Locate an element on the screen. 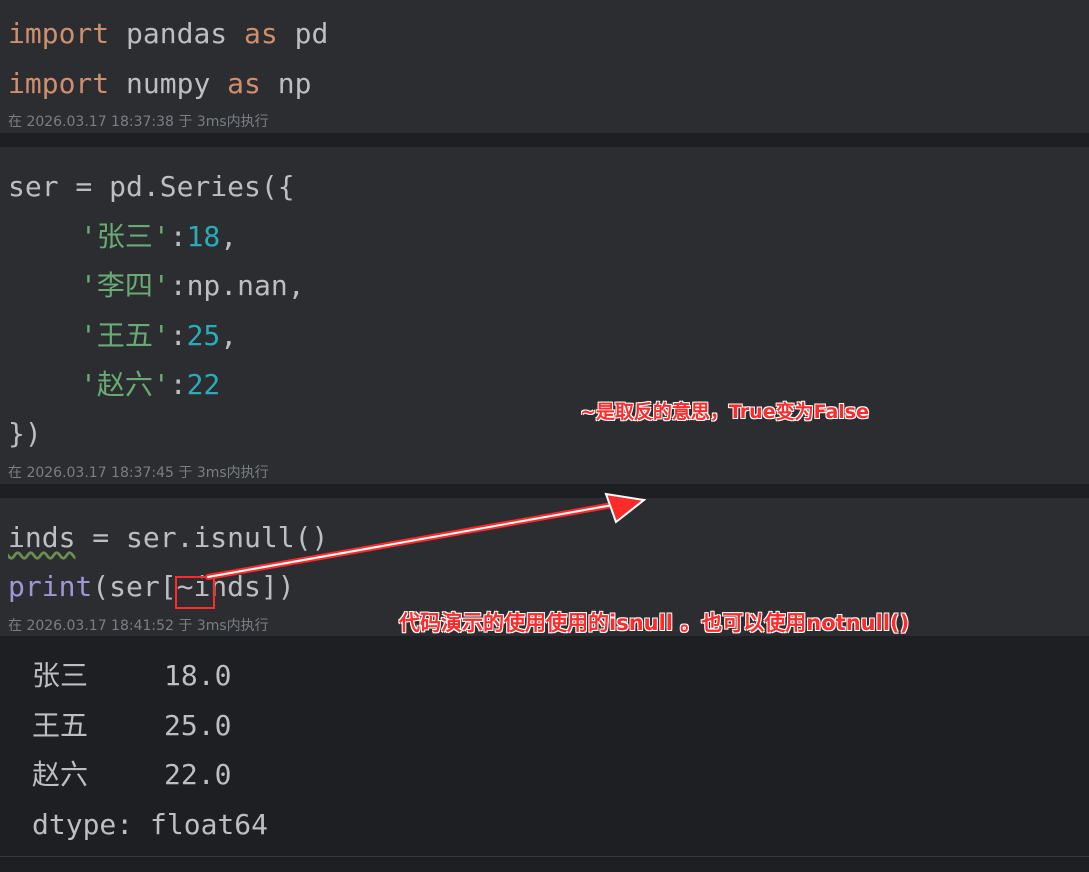  code-line: '李四':np.nan, is located at coordinates (192, 286).